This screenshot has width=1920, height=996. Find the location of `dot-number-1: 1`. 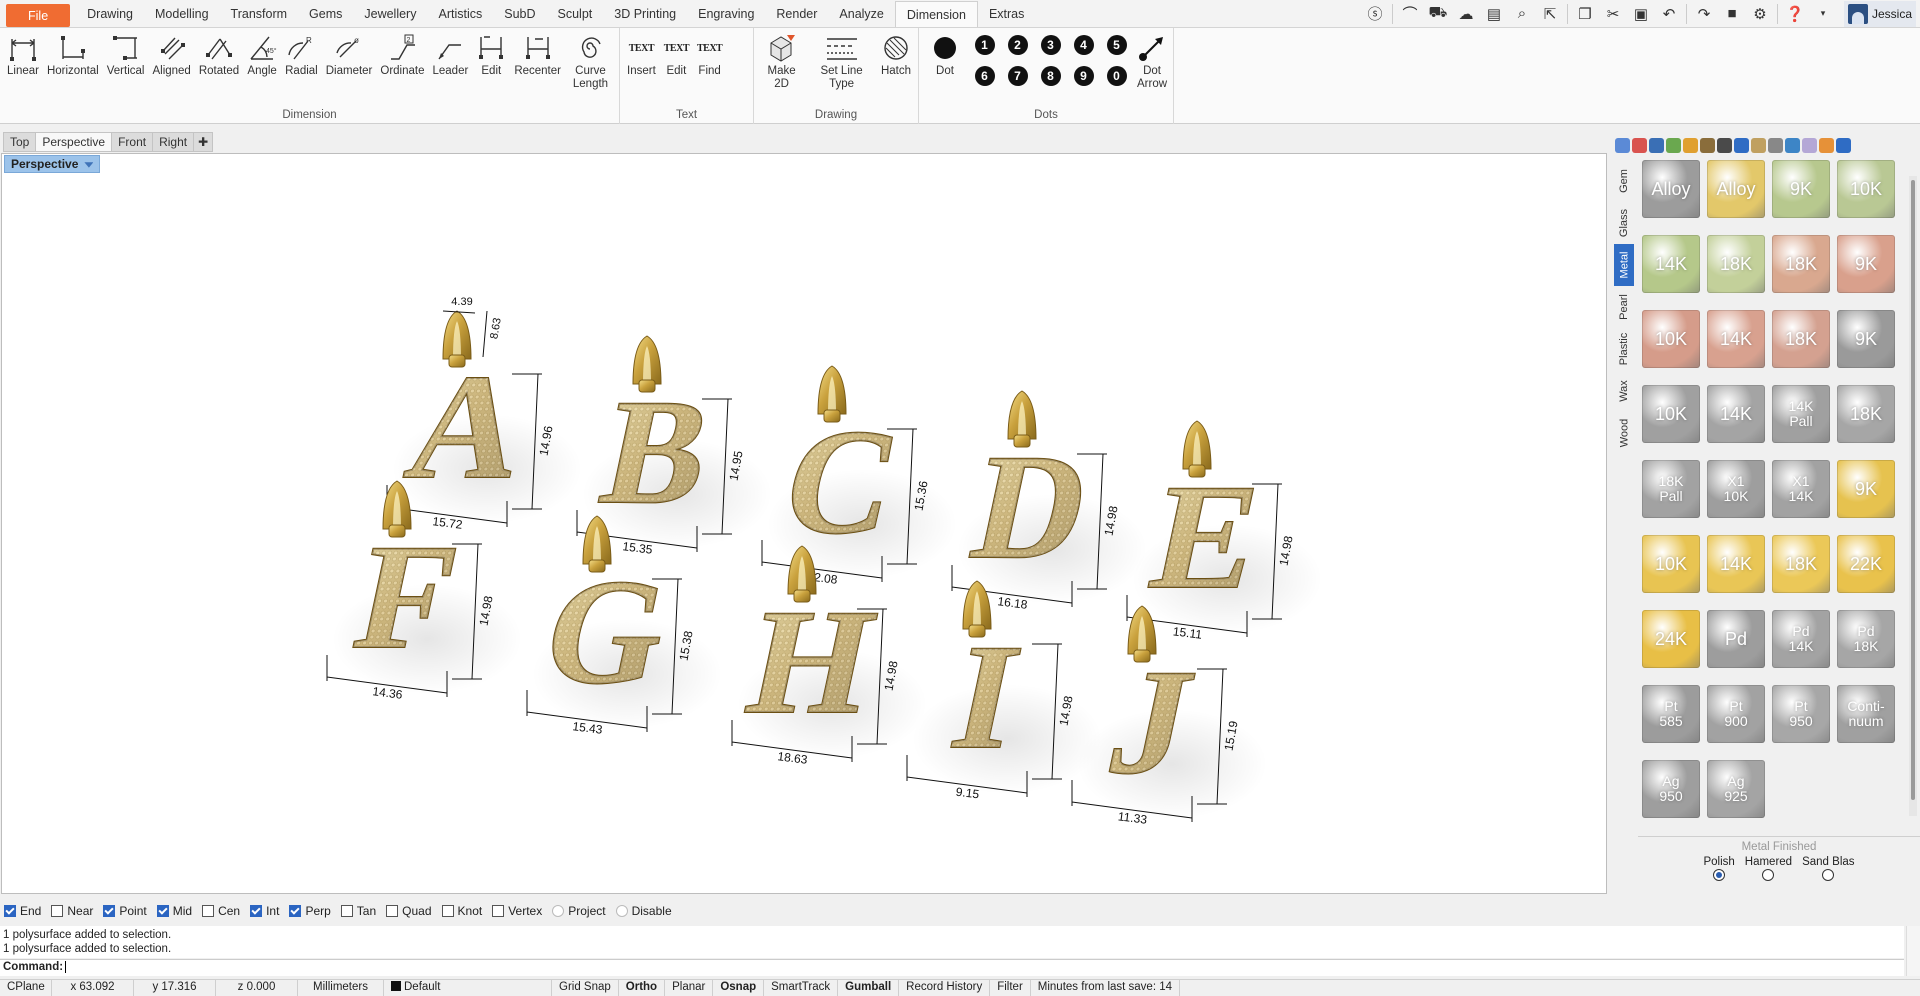

dot-number-1: 1 is located at coordinates (984, 45).